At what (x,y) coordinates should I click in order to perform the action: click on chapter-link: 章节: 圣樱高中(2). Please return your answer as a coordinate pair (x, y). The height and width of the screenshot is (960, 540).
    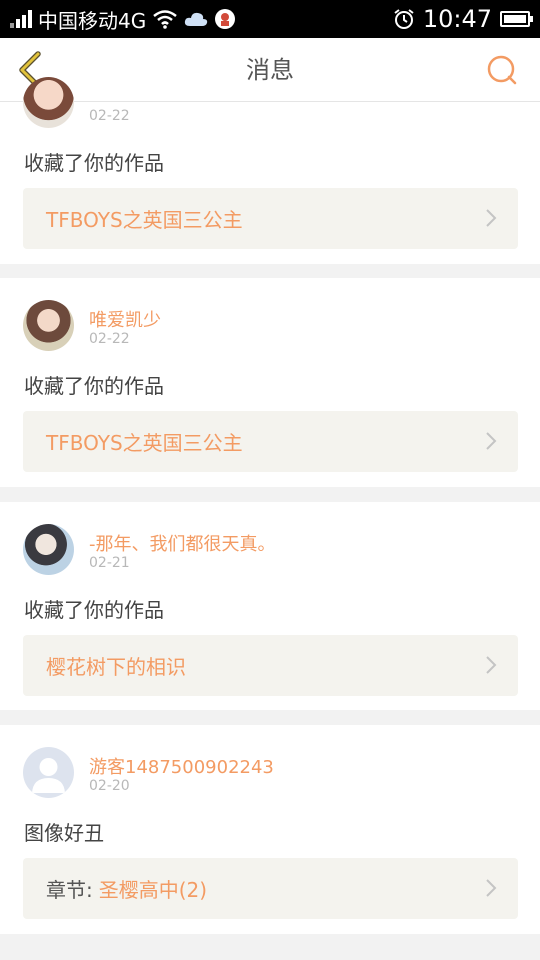
    Looking at the image, I should click on (270, 888).